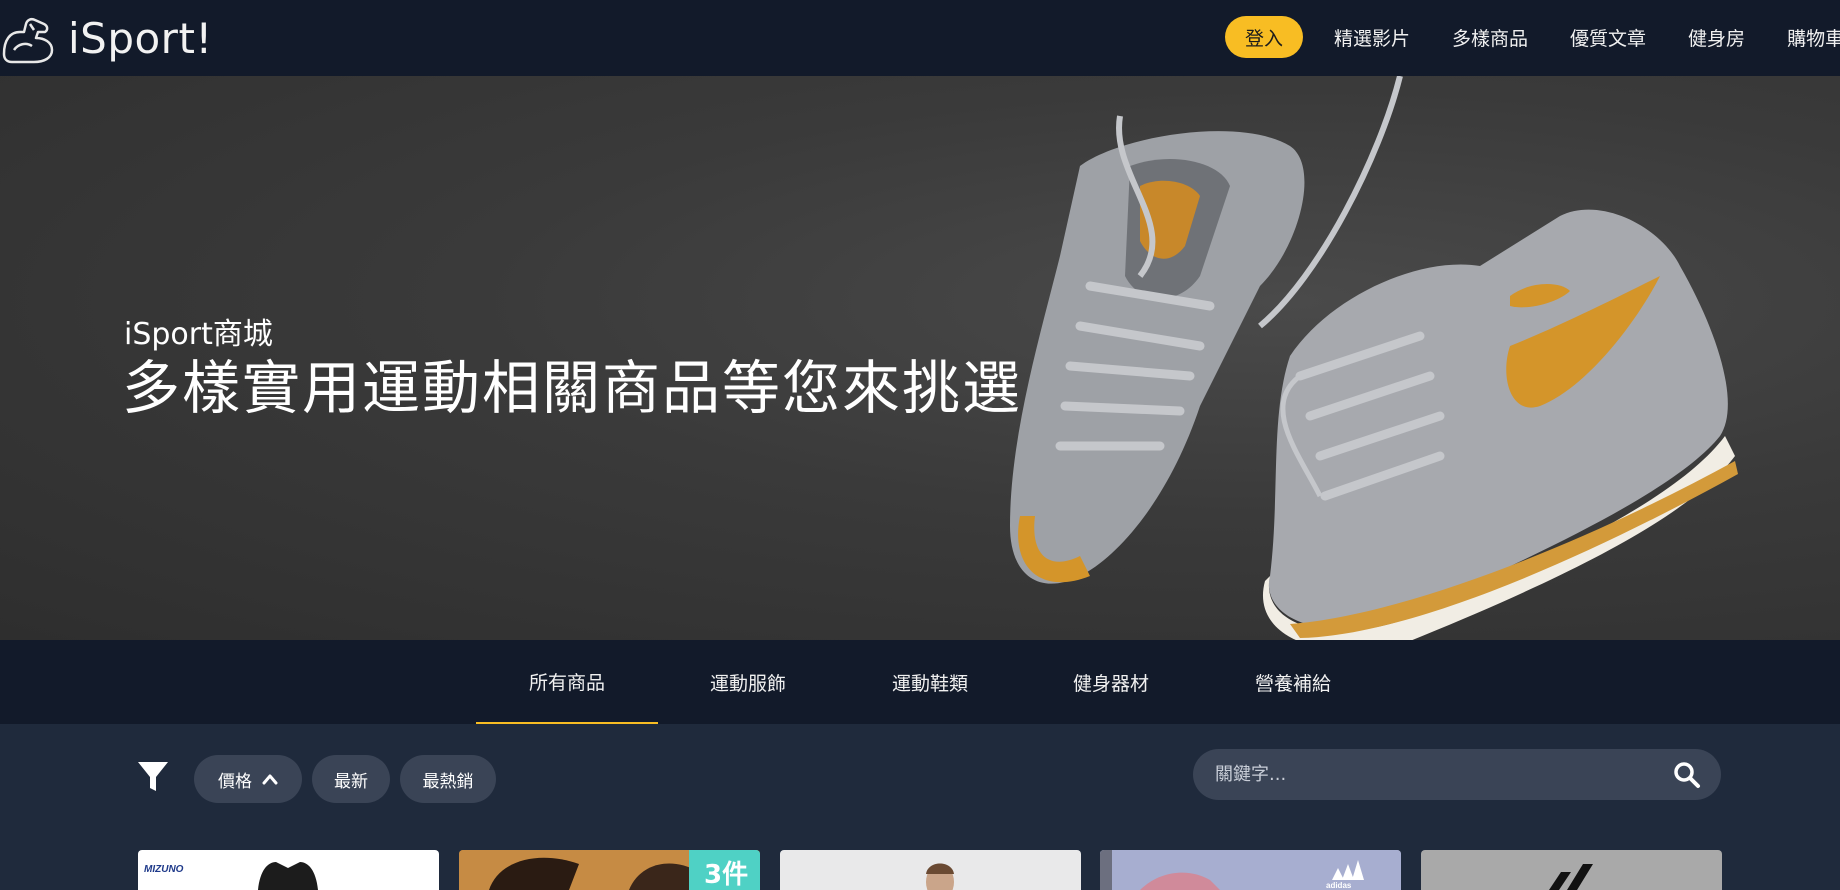  What do you see at coordinates (1490, 37) in the screenshot?
I see `nav-link-products: 多樣商品` at bounding box center [1490, 37].